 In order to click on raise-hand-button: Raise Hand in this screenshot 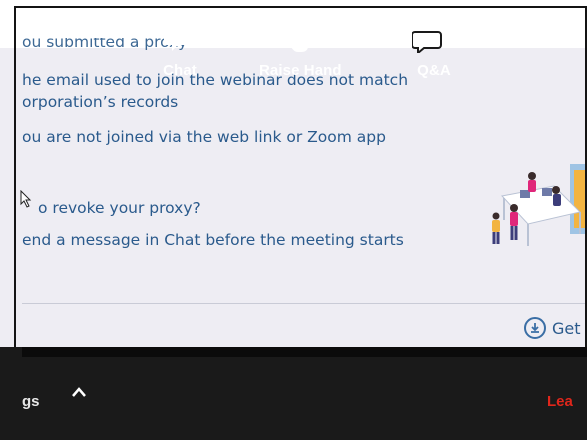, I will do `click(300, 51)`.